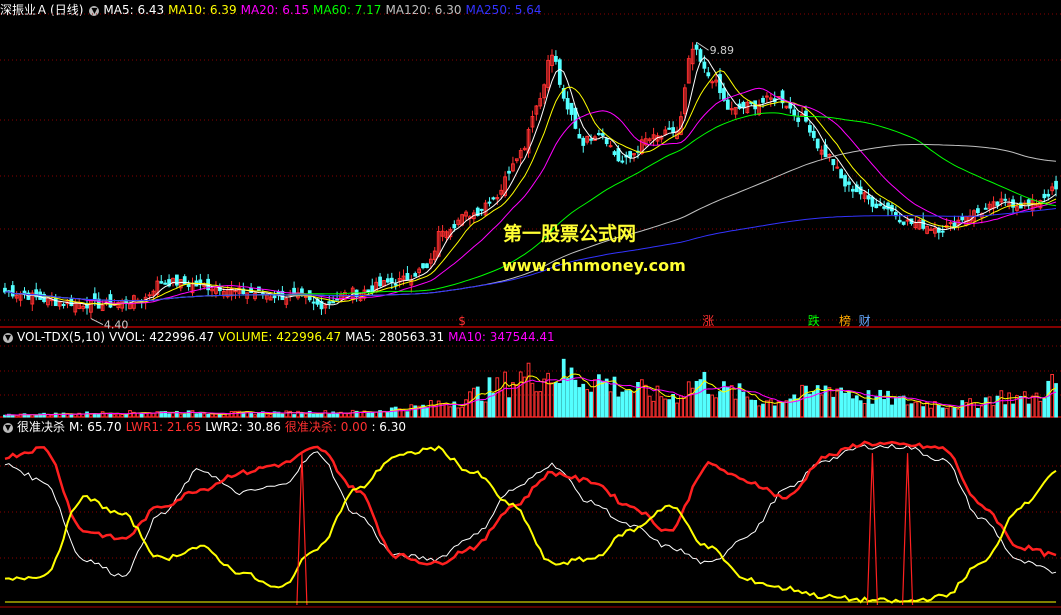  I want to click on event-marker-0: $, so click(462, 321).